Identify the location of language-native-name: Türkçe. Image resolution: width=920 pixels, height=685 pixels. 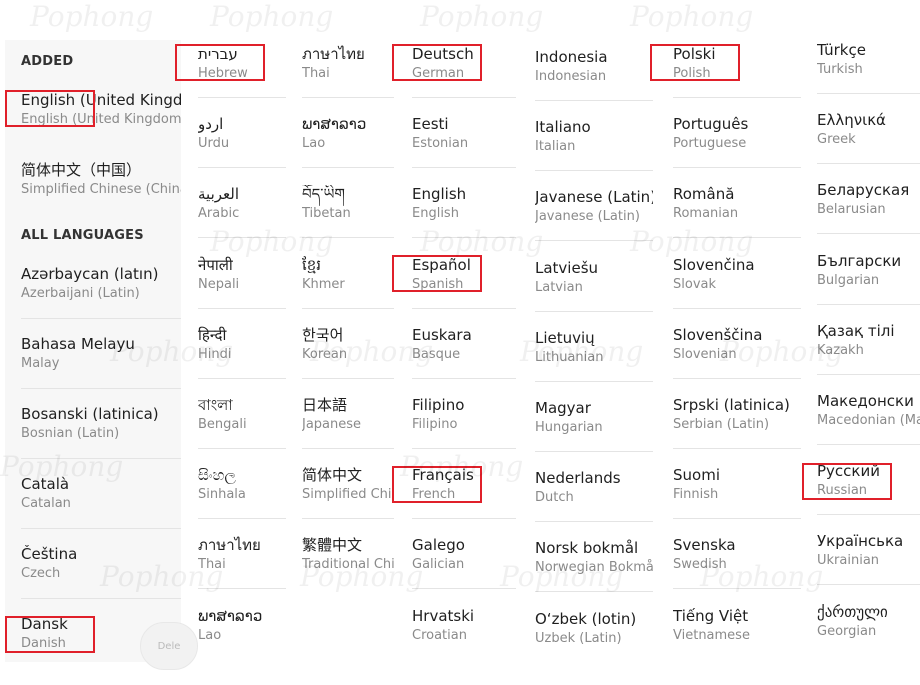
(841, 50).